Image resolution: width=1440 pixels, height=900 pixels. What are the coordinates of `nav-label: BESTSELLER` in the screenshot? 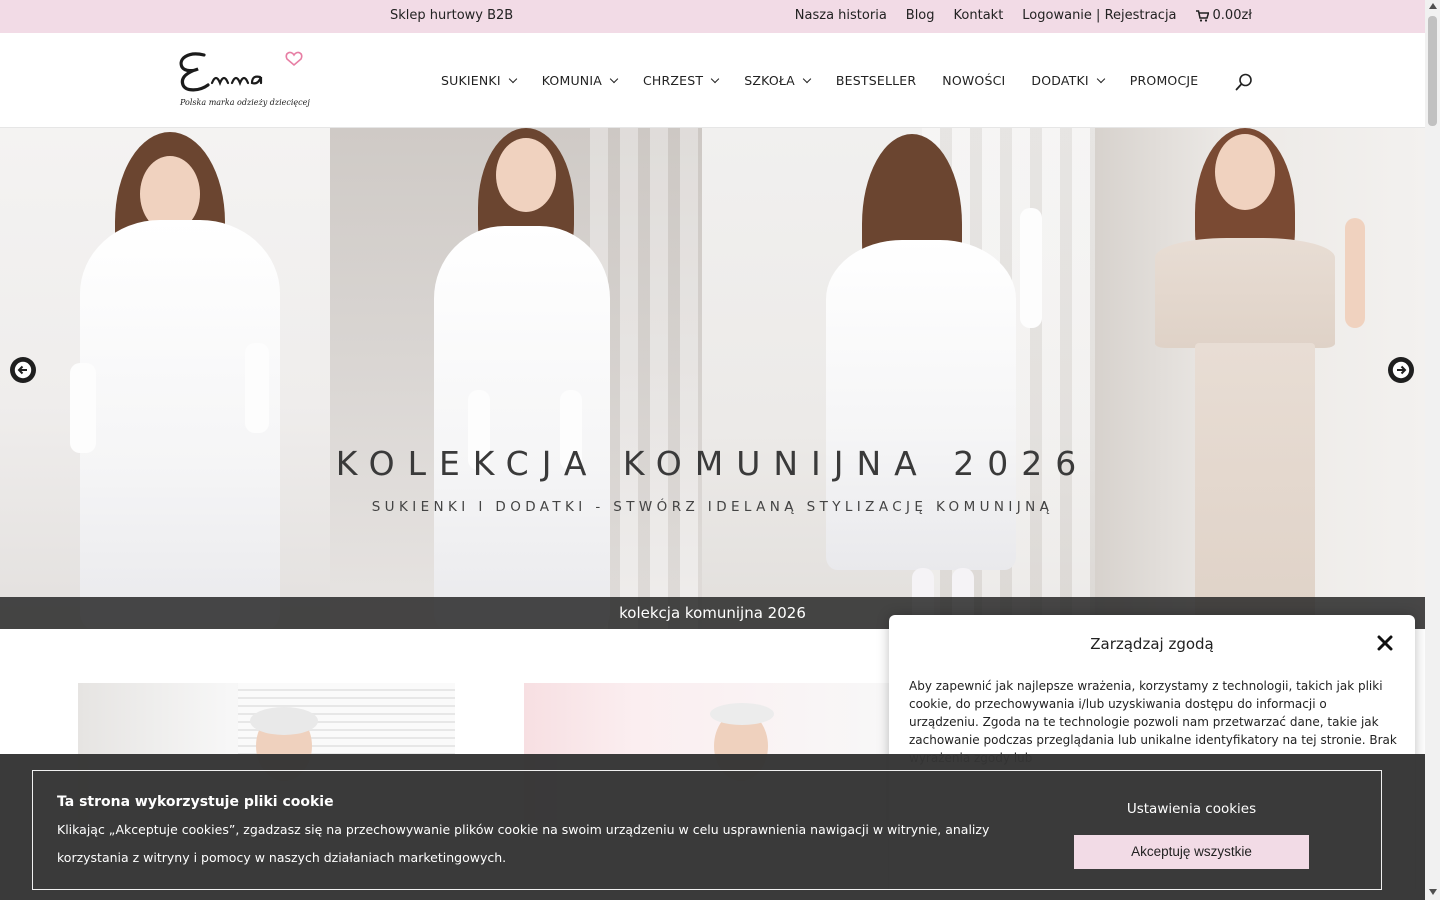 It's located at (876, 80).